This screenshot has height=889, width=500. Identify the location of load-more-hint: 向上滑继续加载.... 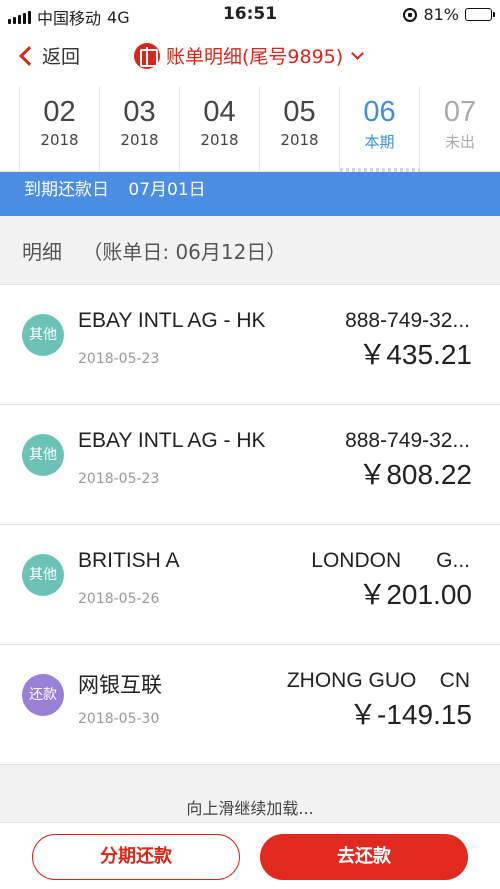
(250, 793).